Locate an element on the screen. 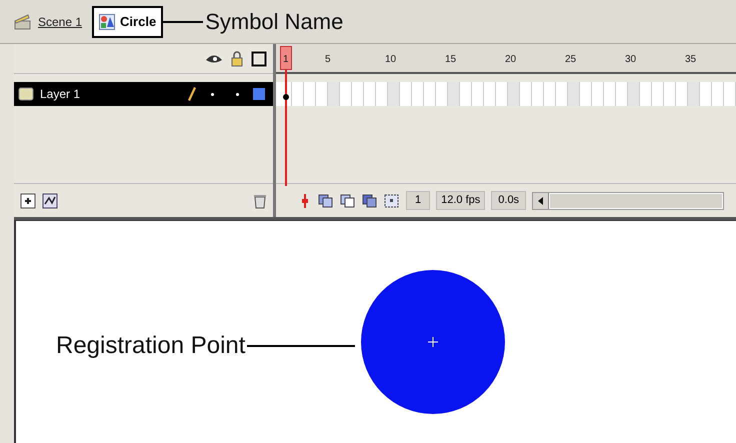 The height and width of the screenshot is (443, 736). scene-link: Scene 1 is located at coordinates (48, 21).